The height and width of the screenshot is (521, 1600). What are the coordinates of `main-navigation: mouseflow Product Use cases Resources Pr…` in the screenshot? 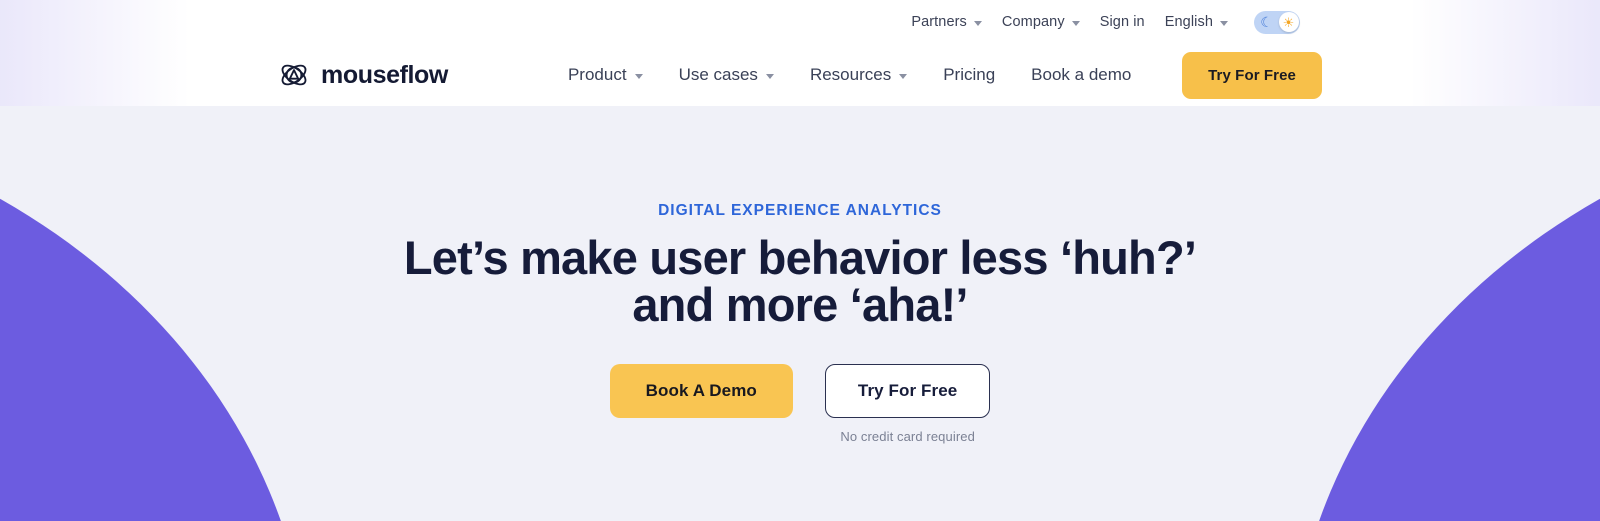 It's located at (800, 75).